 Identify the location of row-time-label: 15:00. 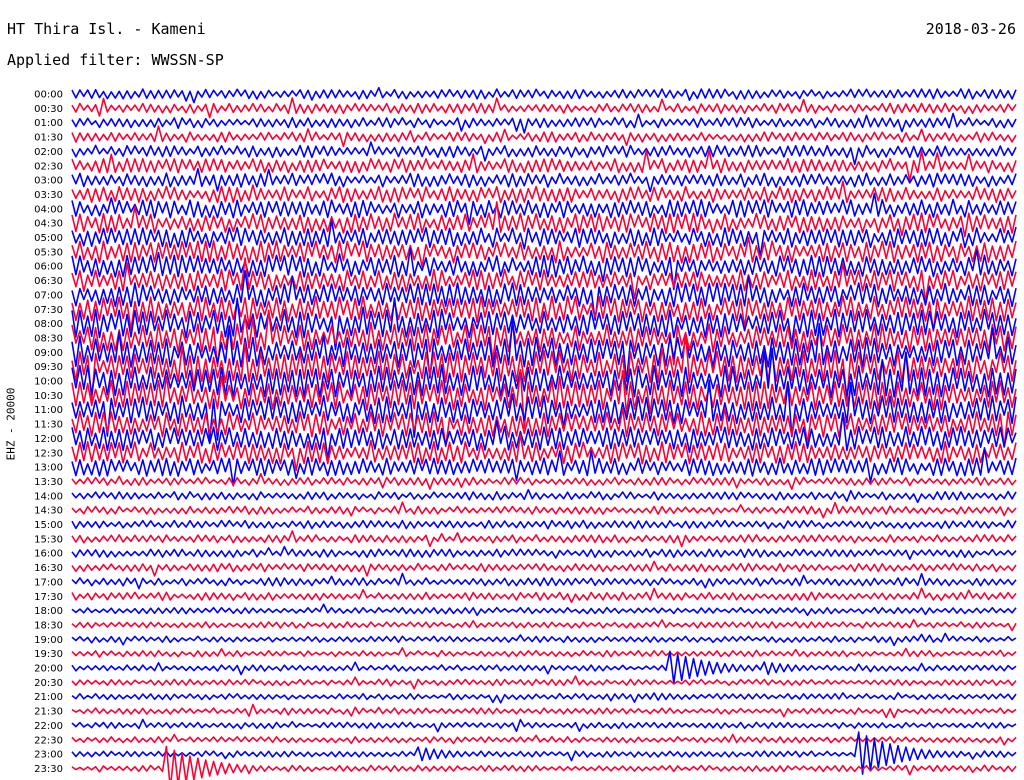
(48, 525).